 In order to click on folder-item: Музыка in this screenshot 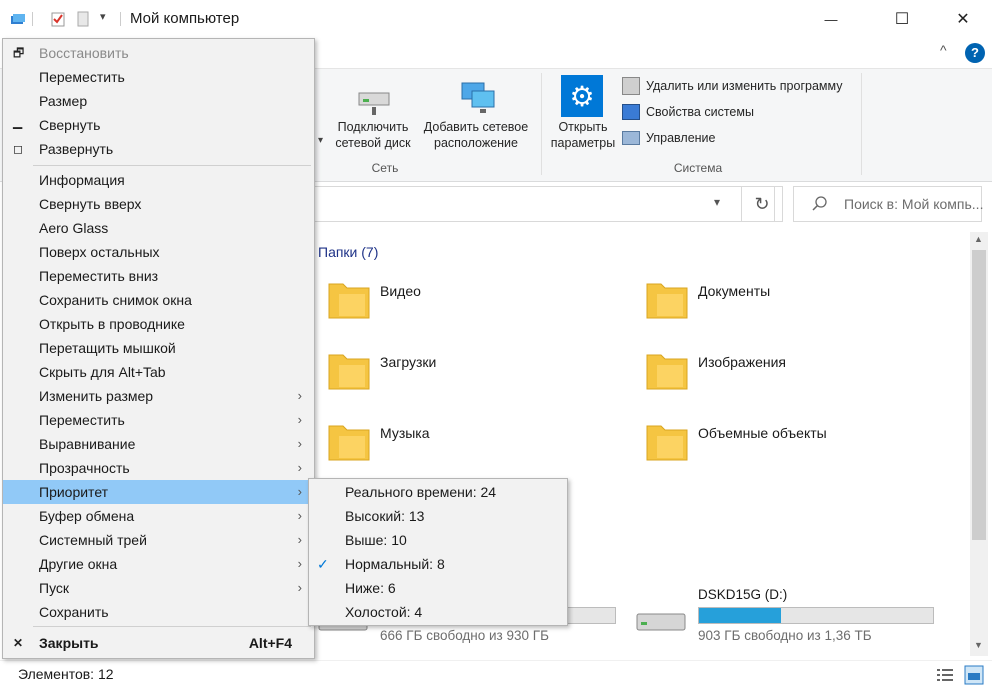, I will do `click(475, 448)`.